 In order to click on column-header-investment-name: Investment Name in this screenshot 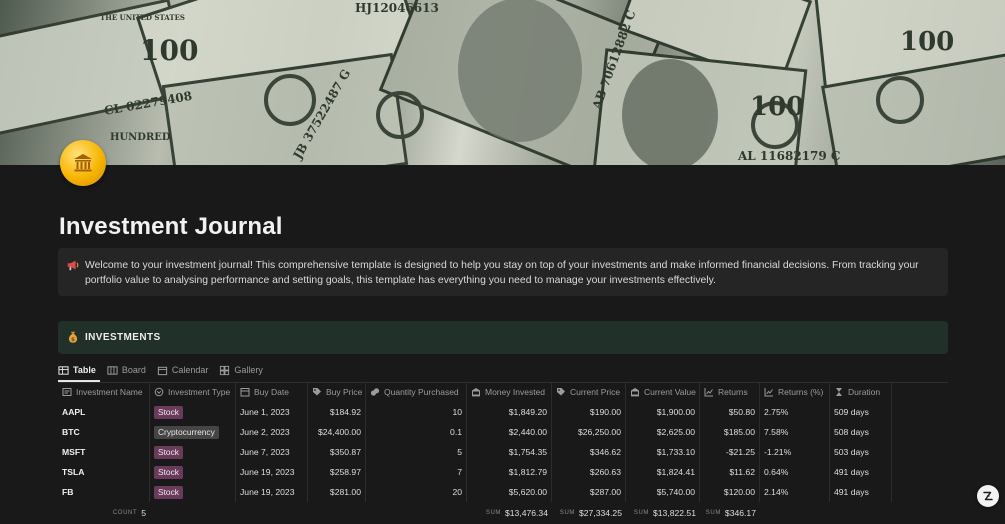, I will do `click(104, 392)`.